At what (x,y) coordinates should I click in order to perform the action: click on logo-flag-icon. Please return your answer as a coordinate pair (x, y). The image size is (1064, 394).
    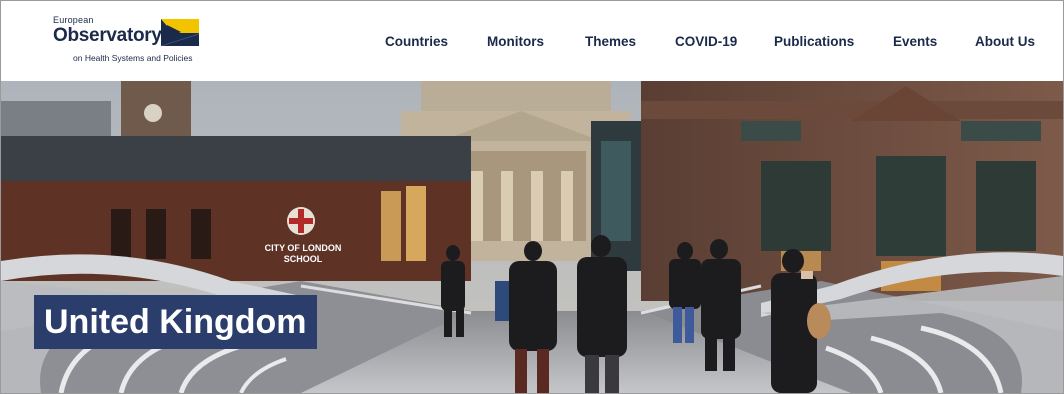
    Looking at the image, I should click on (180, 32).